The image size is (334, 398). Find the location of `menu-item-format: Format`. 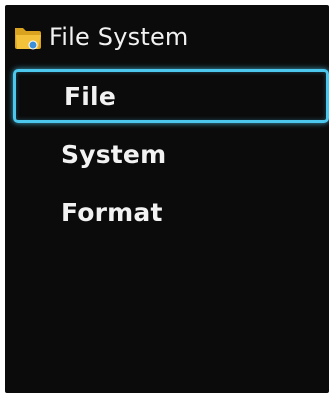

menu-item-format: Format is located at coordinates (171, 212).